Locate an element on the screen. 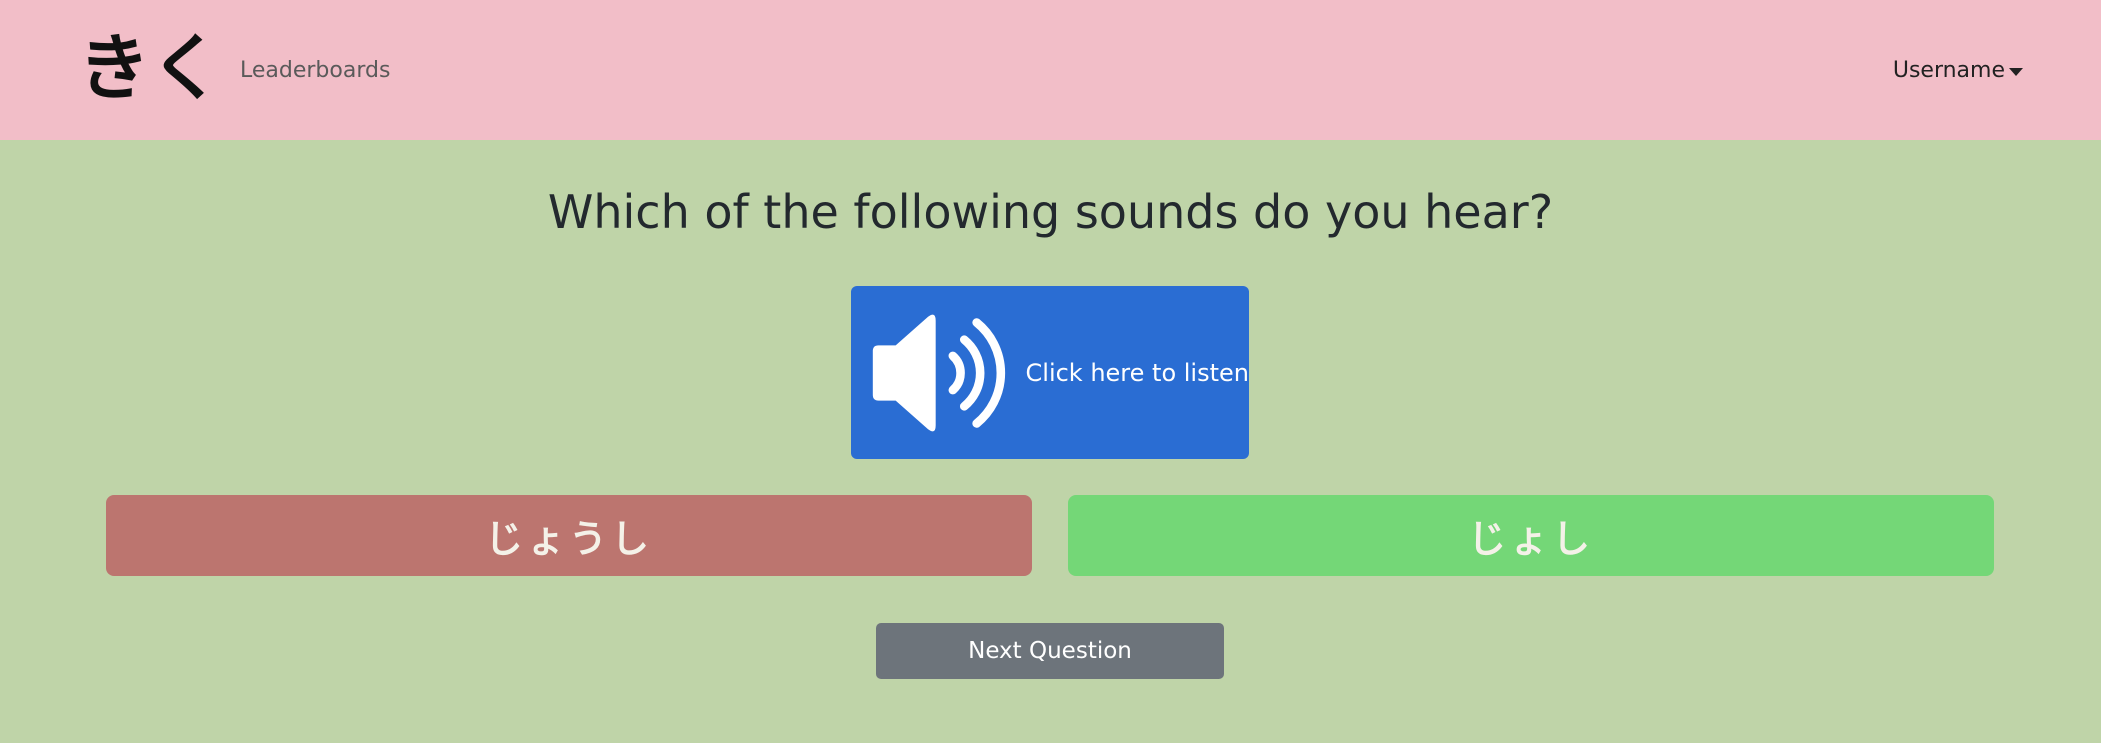 This screenshot has height=743, width=2101. listen-button: Click here to listen is located at coordinates (1050, 372).